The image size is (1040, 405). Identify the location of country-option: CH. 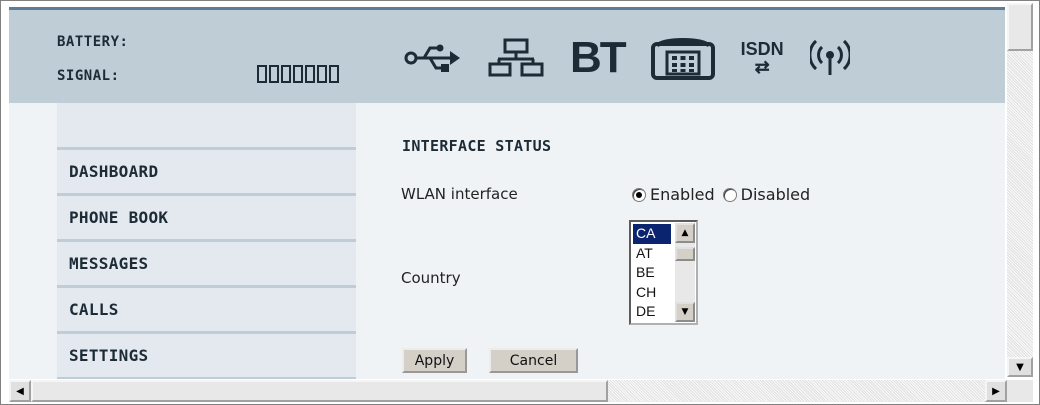
(652, 293).